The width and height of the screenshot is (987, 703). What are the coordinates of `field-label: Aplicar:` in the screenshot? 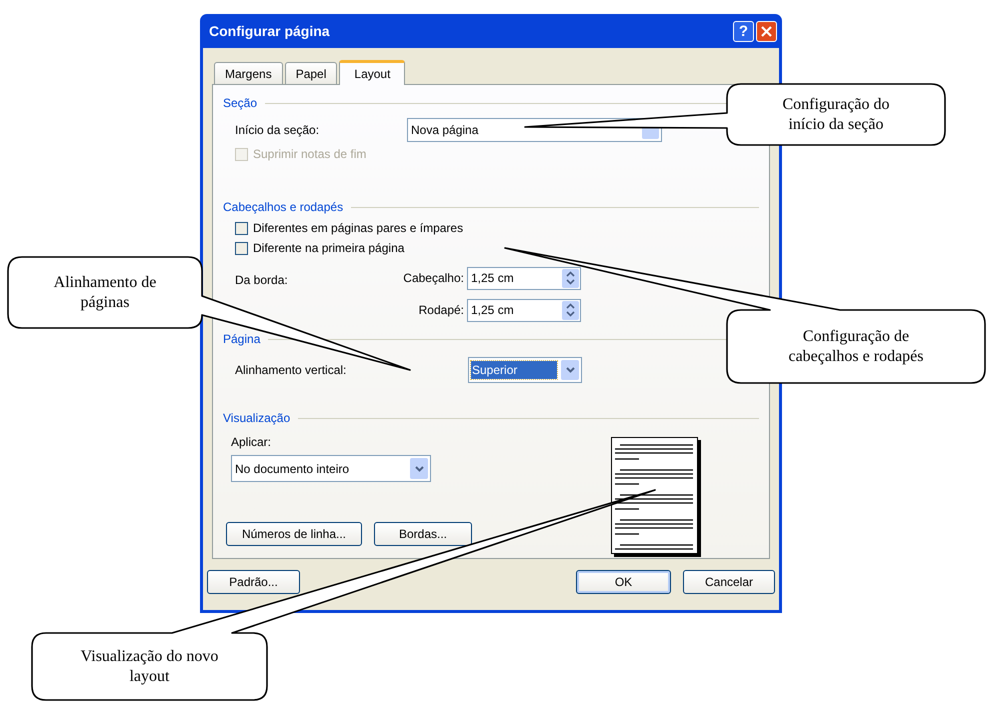 It's located at (251, 442).